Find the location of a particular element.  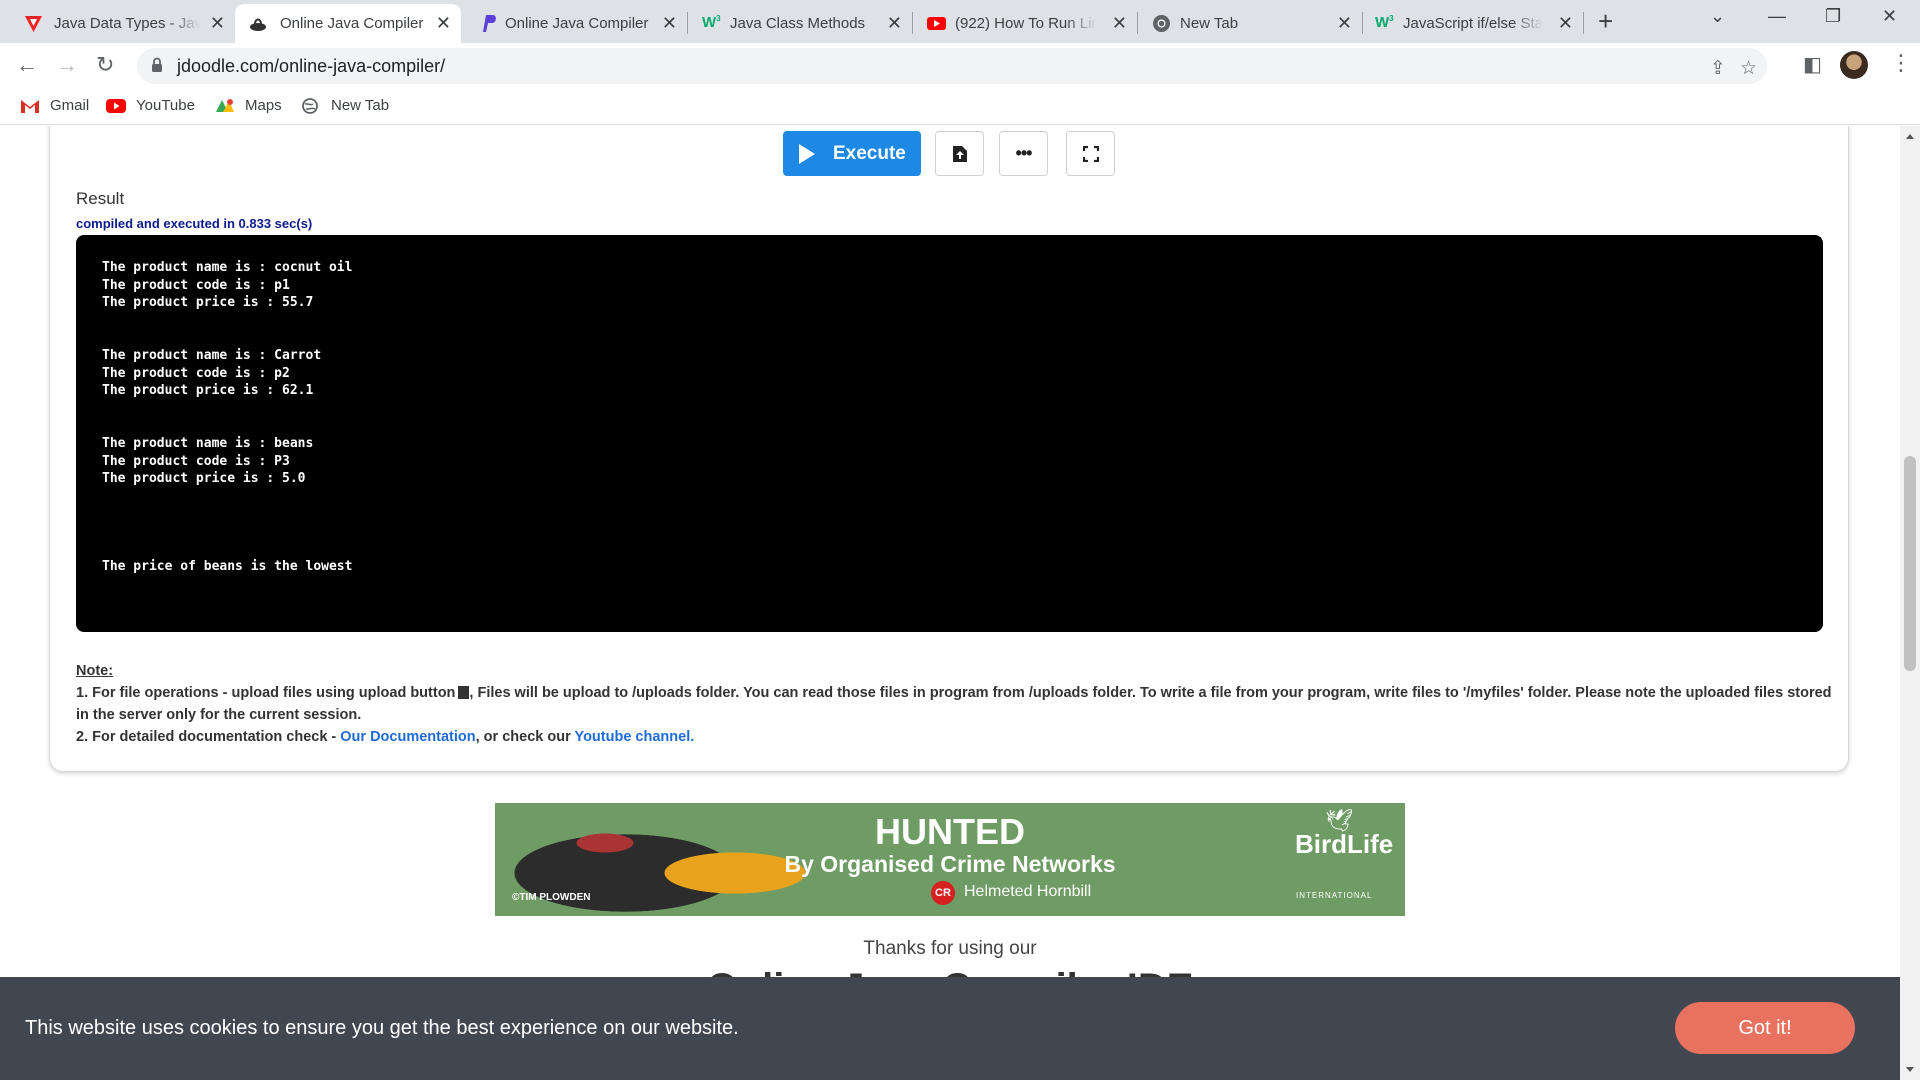

menu-kebab-icon: ⋮ is located at coordinates (1901, 63).